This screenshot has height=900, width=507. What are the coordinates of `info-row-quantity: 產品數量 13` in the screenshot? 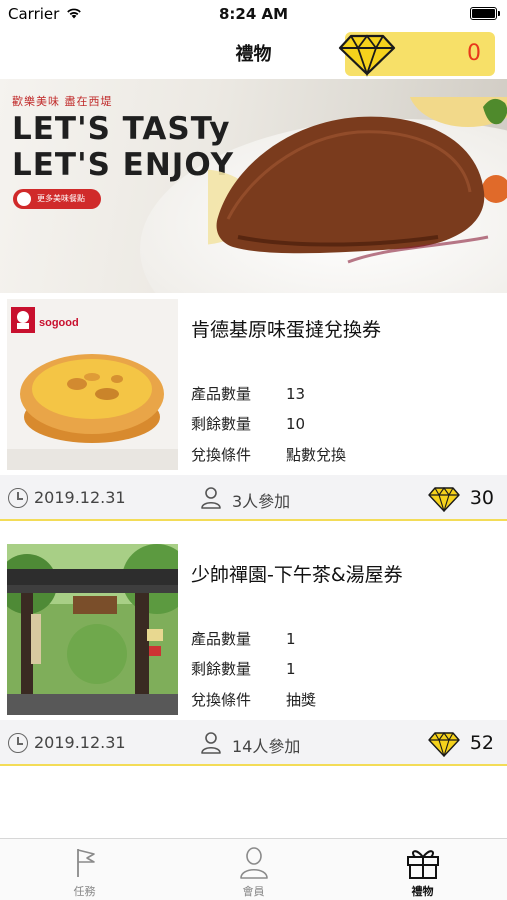 It's located at (248, 393).